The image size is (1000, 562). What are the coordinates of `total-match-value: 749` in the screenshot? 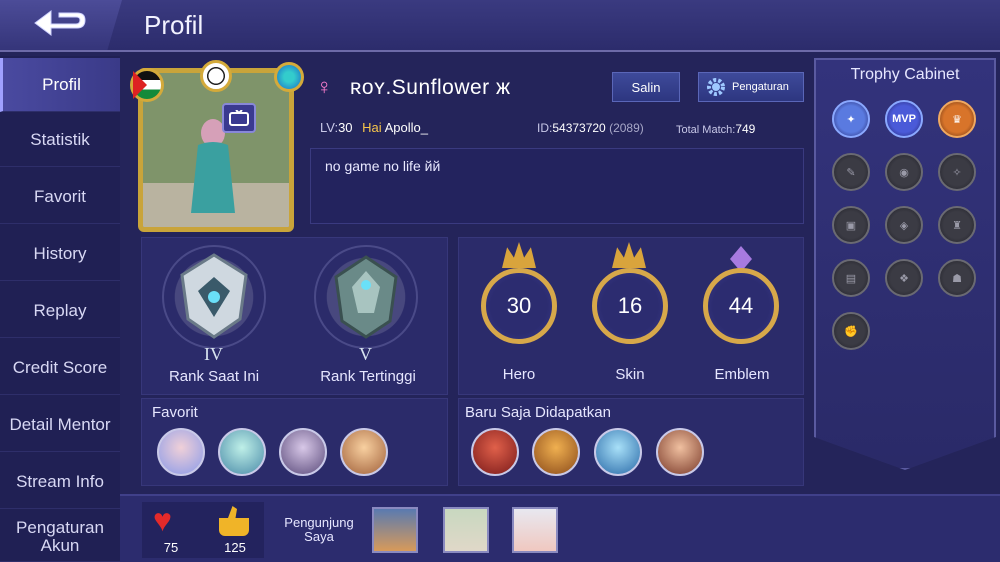 It's located at (745, 129).